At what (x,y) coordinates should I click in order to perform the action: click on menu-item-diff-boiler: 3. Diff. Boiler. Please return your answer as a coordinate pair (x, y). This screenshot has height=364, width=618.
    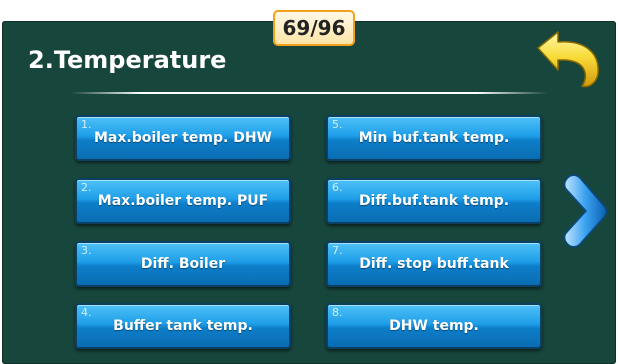
    Looking at the image, I should click on (183, 264).